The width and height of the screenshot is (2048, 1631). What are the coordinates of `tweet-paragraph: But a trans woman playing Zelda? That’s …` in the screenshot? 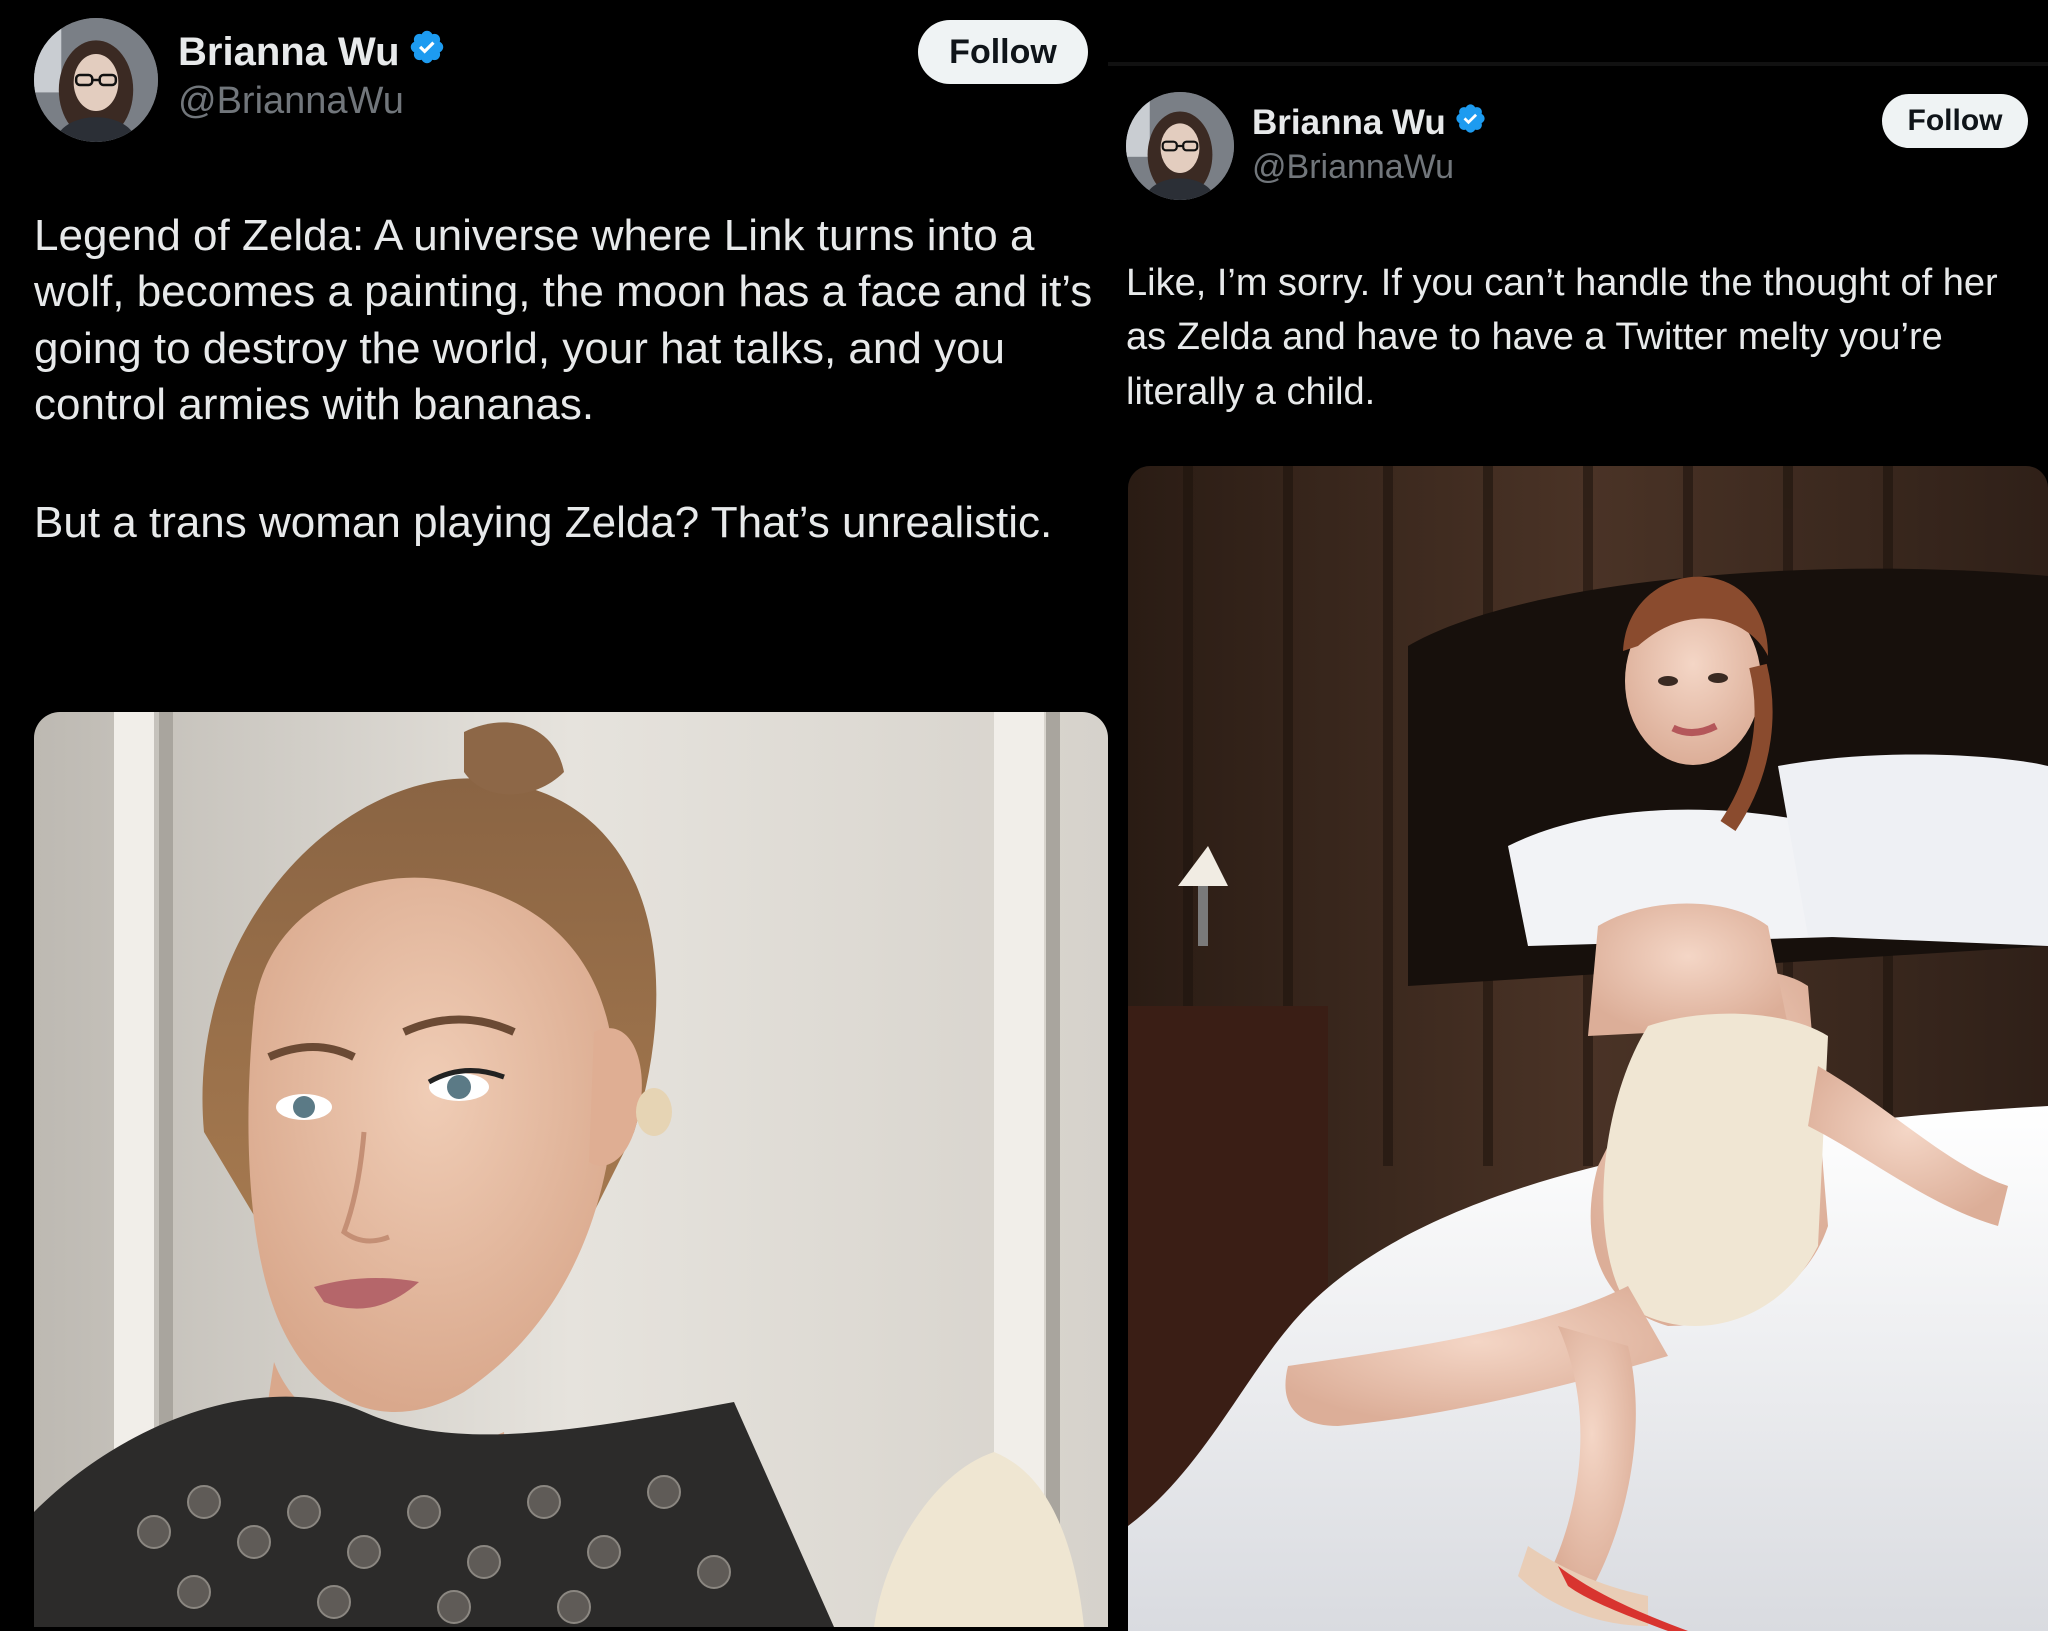 It's located at (543, 523).